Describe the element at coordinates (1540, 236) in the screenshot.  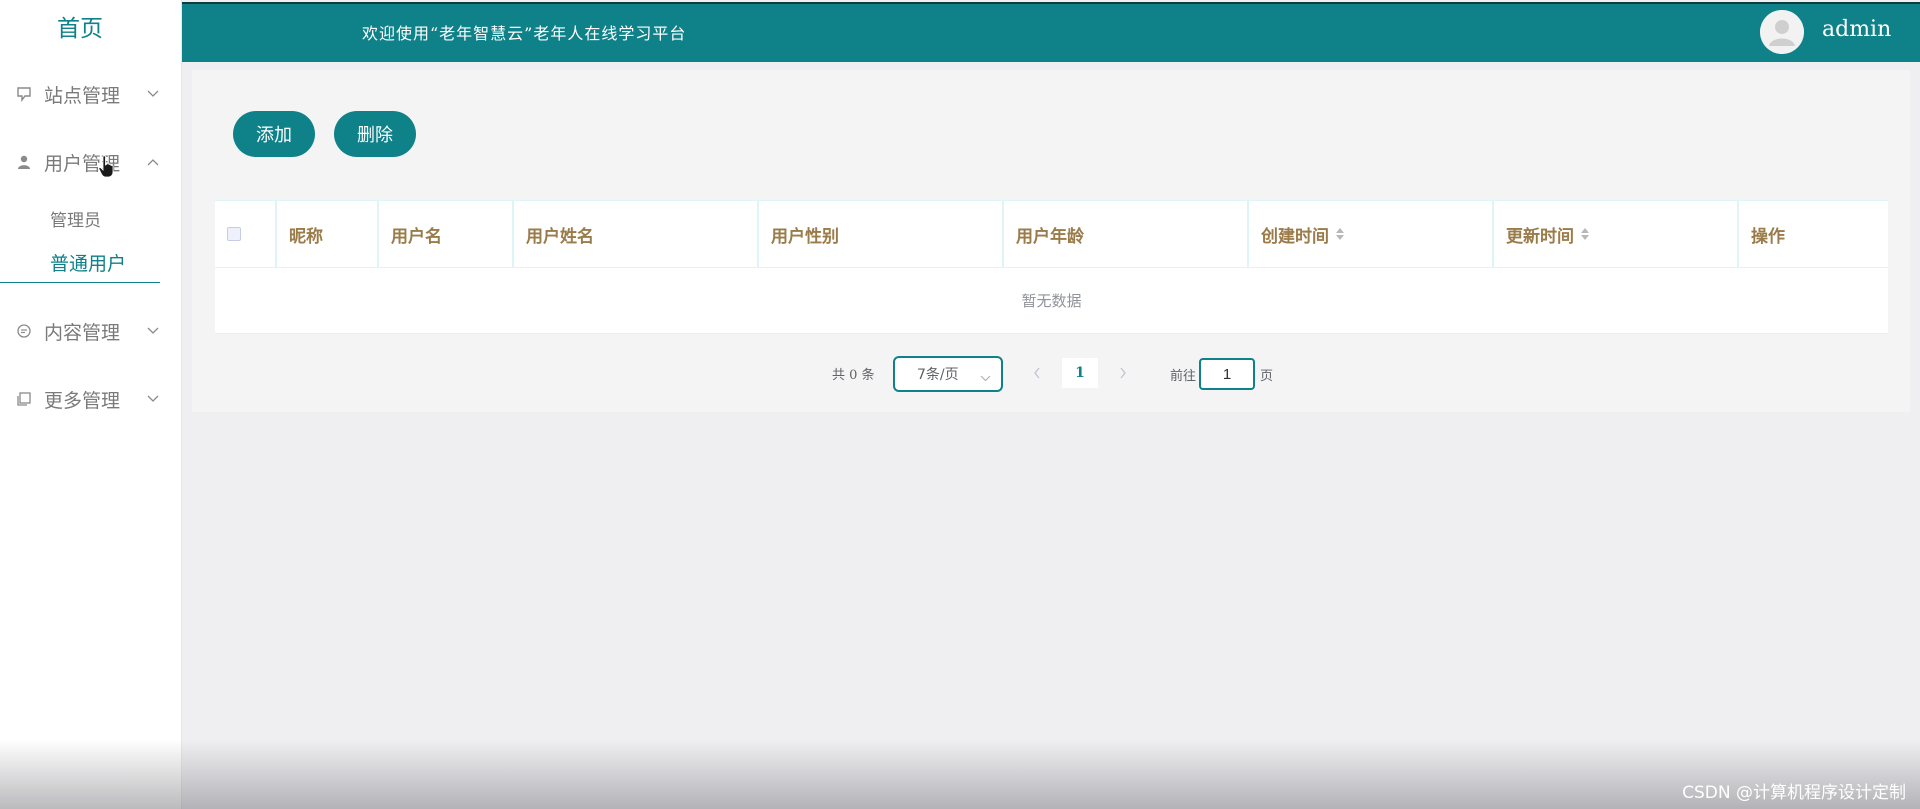
I see `column-label: 更新时间` at that location.